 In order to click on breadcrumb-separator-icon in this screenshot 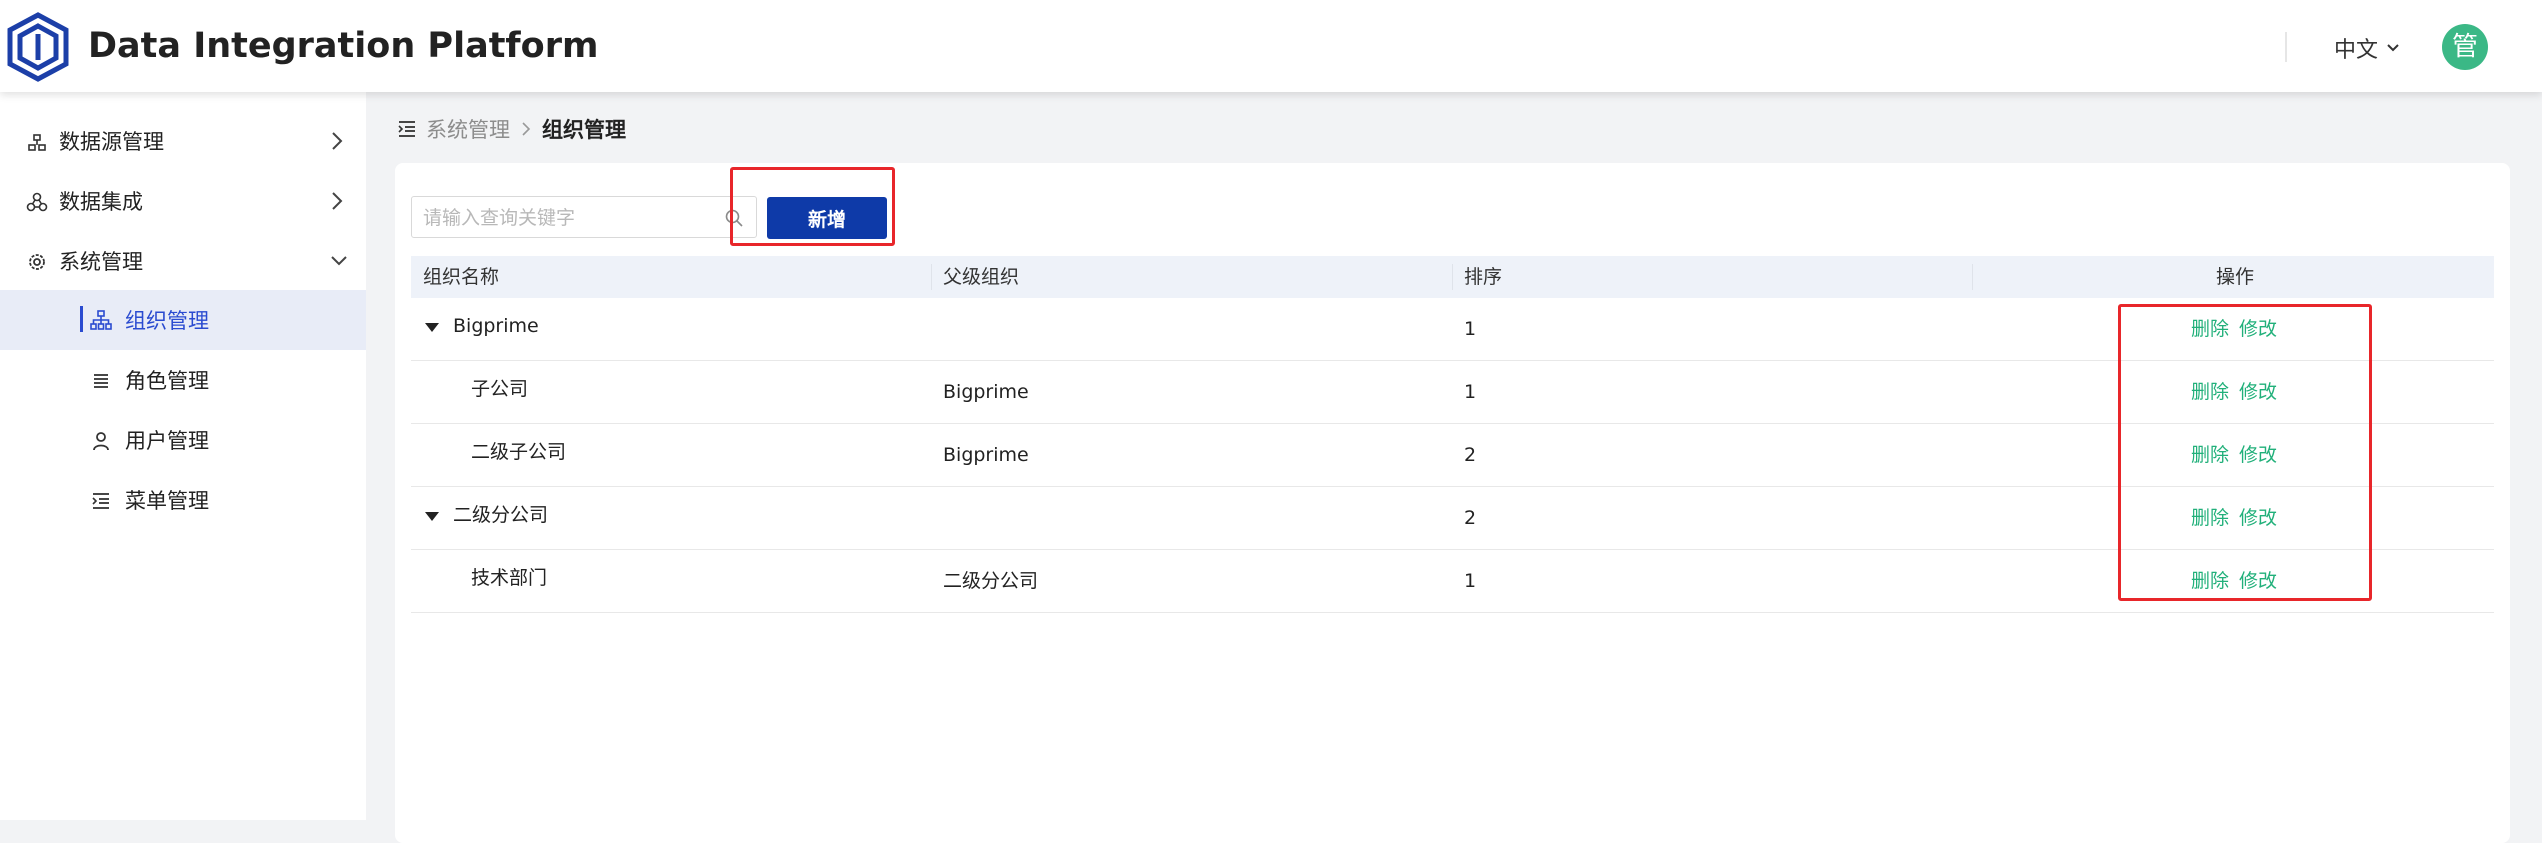, I will do `click(526, 129)`.